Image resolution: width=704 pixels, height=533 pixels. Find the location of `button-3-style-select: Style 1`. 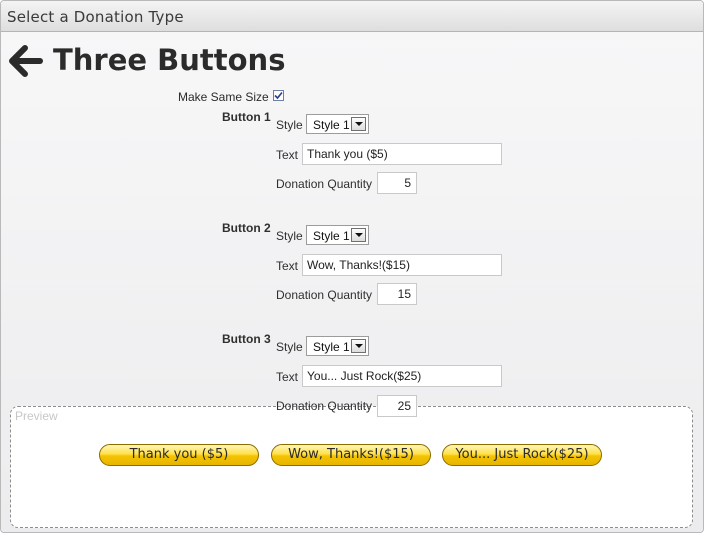

button-3-style-select: Style 1 is located at coordinates (337, 346).